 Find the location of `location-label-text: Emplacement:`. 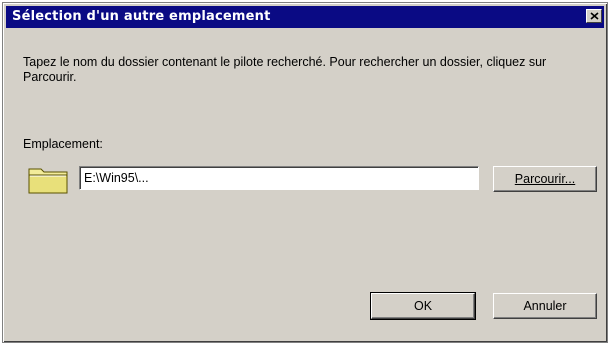

location-label-text: Emplacement: is located at coordinates (63, 144).